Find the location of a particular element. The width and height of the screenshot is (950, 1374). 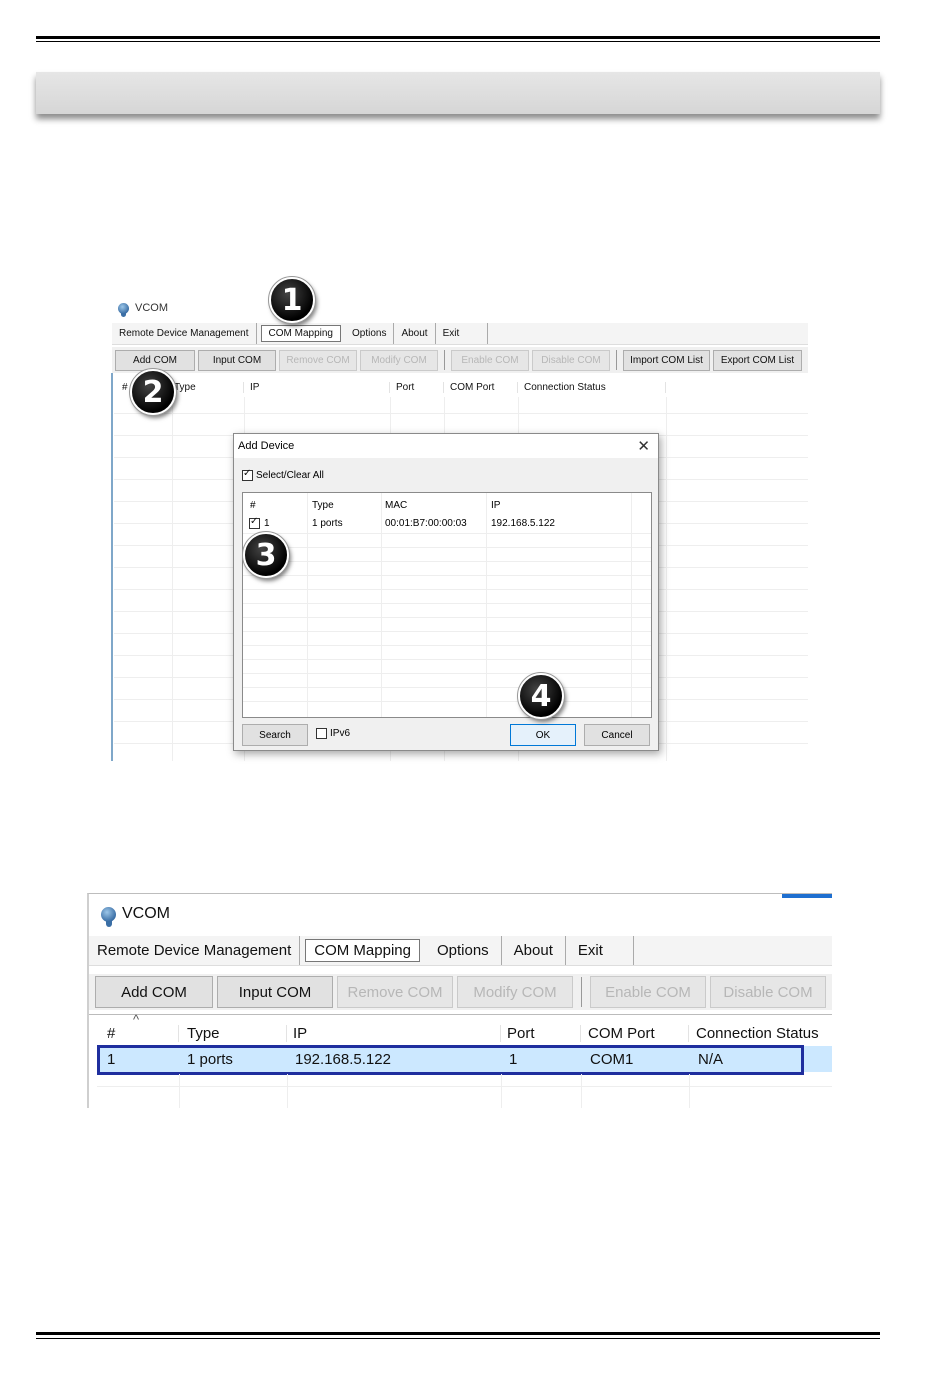

ipv6-option: IPv6 is located at coordinates (333, 733).